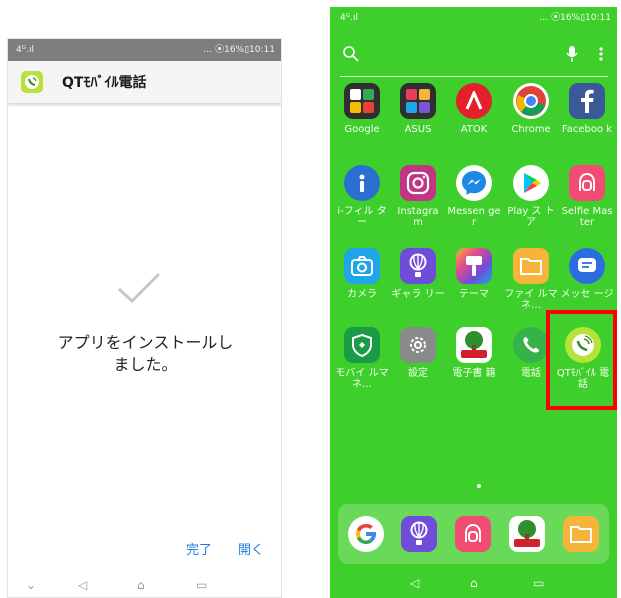 This screenshot has width=621, height=598. I want to click on app-atok: ATOK, so click(474, 109).